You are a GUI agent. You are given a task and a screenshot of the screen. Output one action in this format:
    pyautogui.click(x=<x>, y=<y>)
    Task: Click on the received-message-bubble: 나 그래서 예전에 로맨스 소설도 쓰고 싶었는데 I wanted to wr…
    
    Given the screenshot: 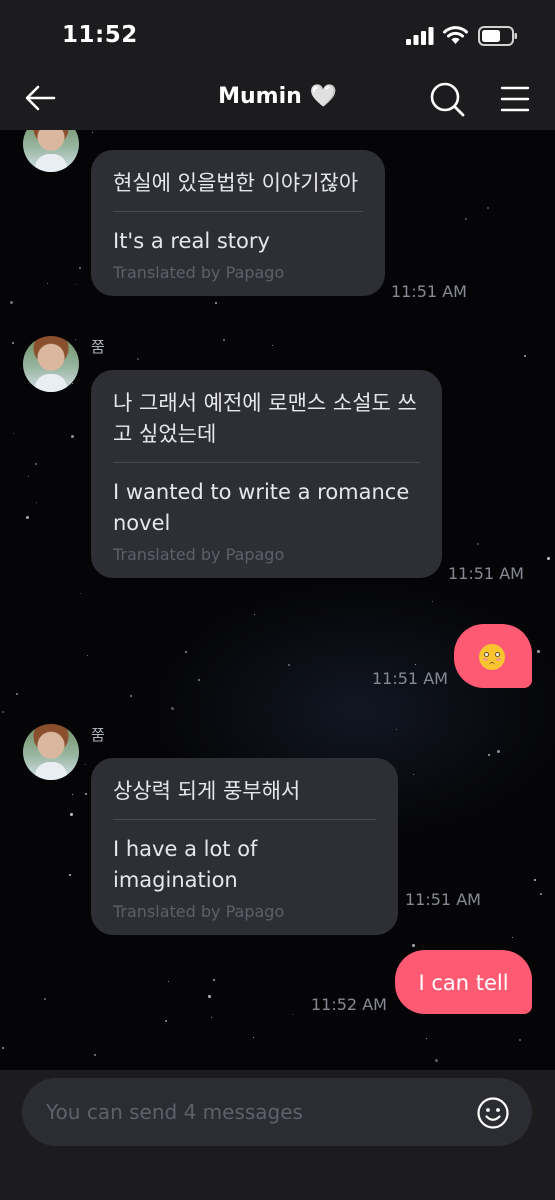 What is the action you would take?
    pyautogui.click(x=266, y=474)
    